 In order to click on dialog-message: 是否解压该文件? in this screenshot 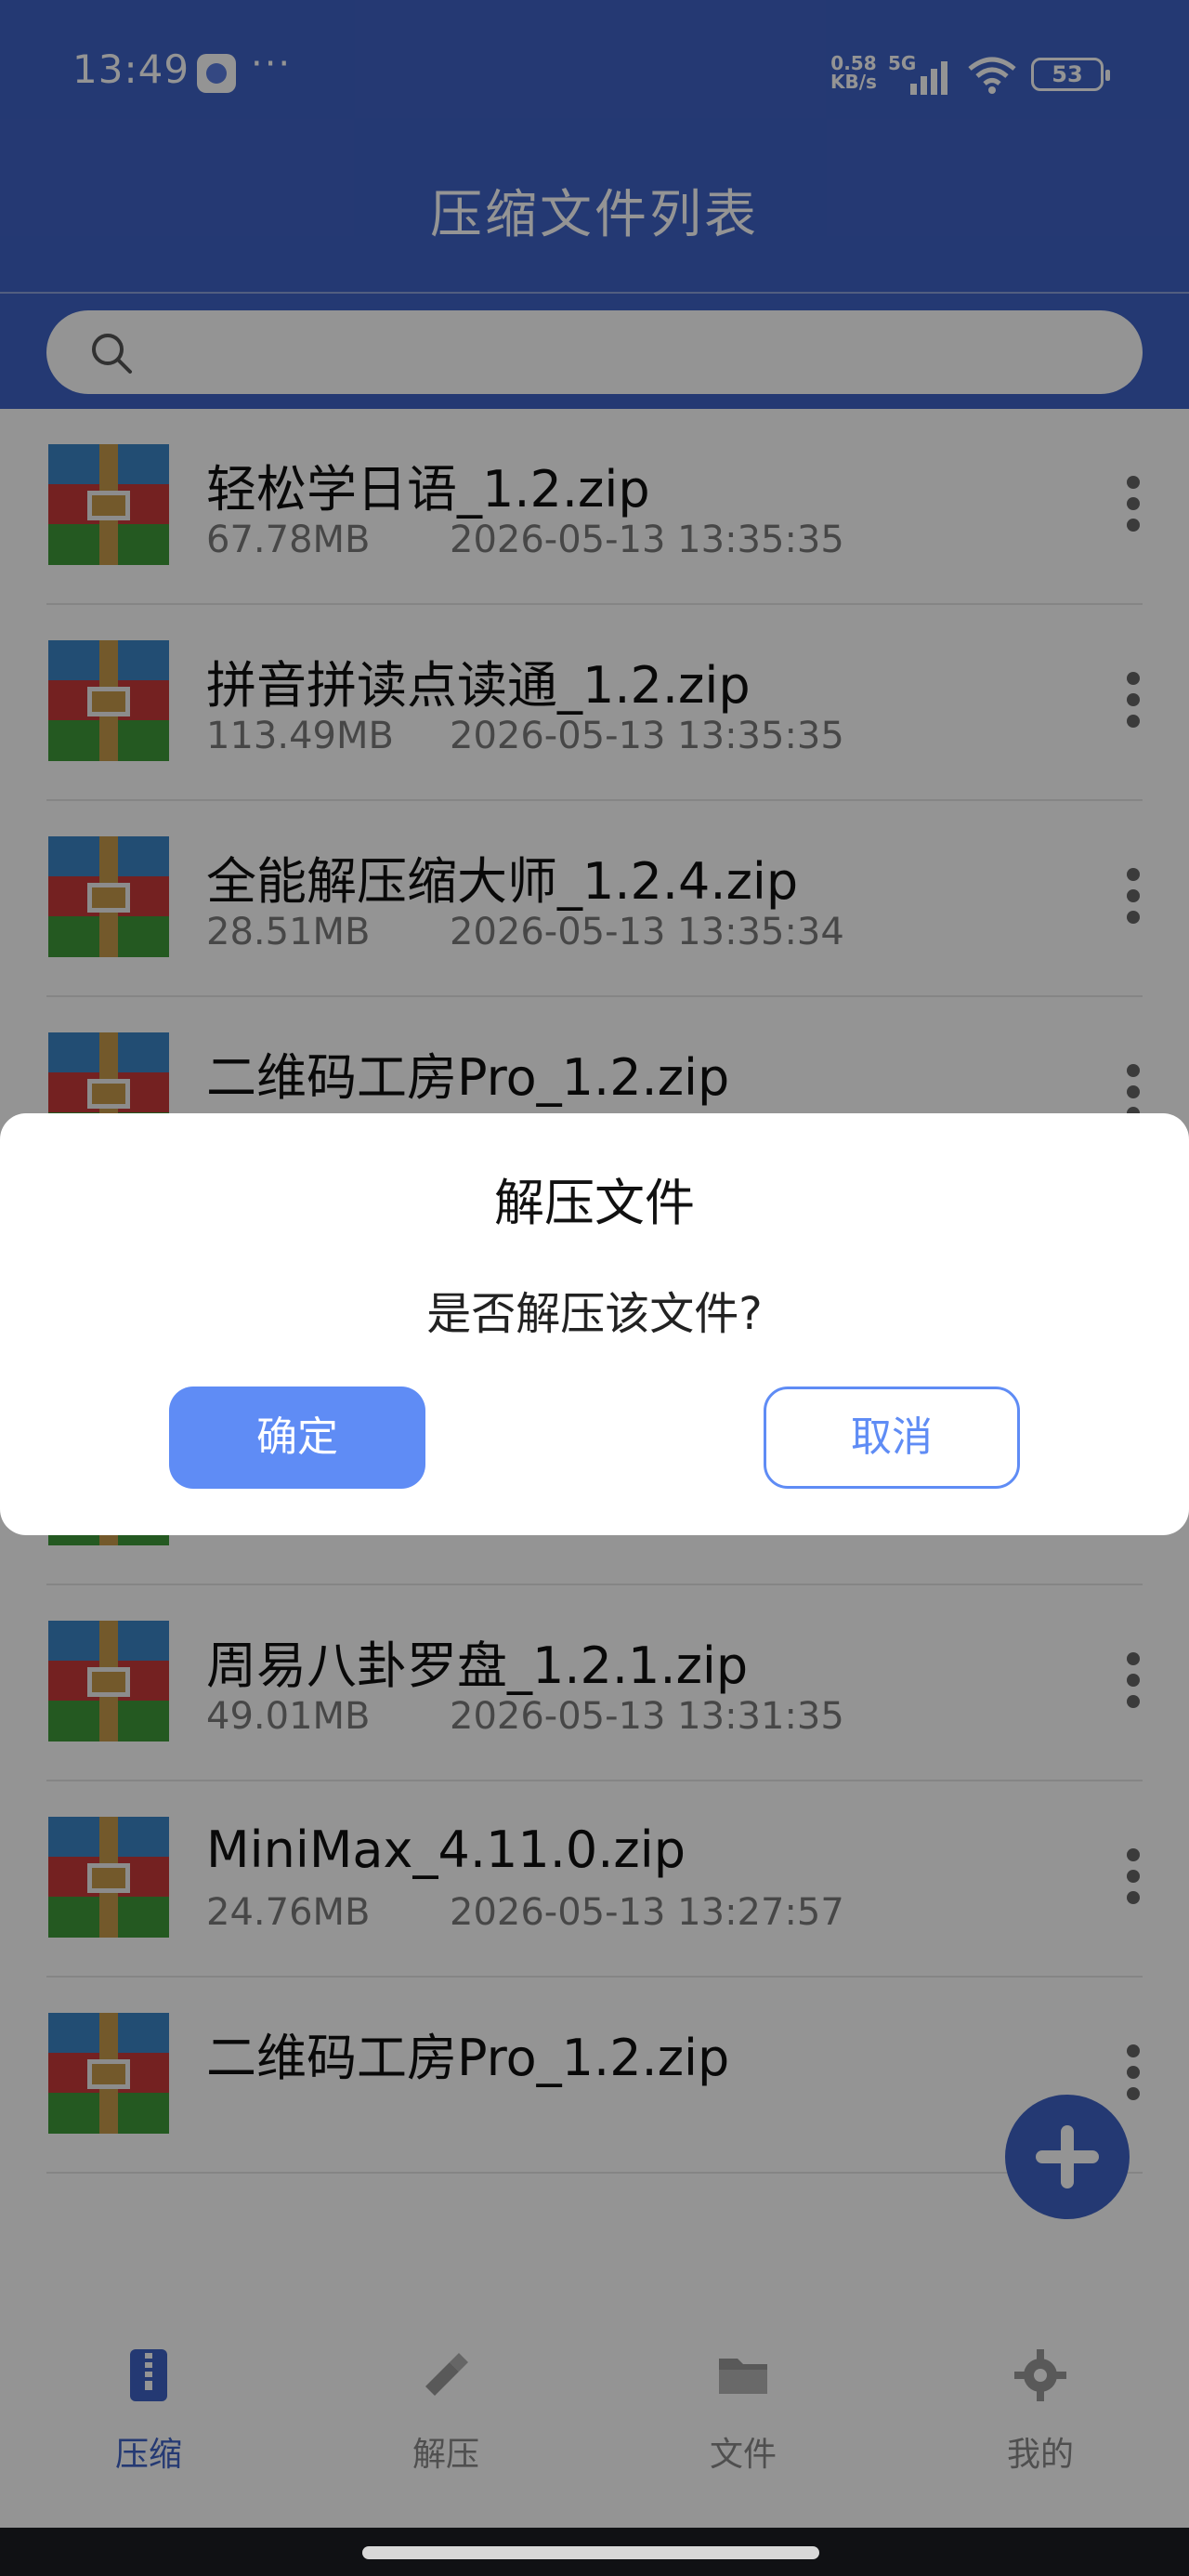, I will do `click(594, 1314)`.